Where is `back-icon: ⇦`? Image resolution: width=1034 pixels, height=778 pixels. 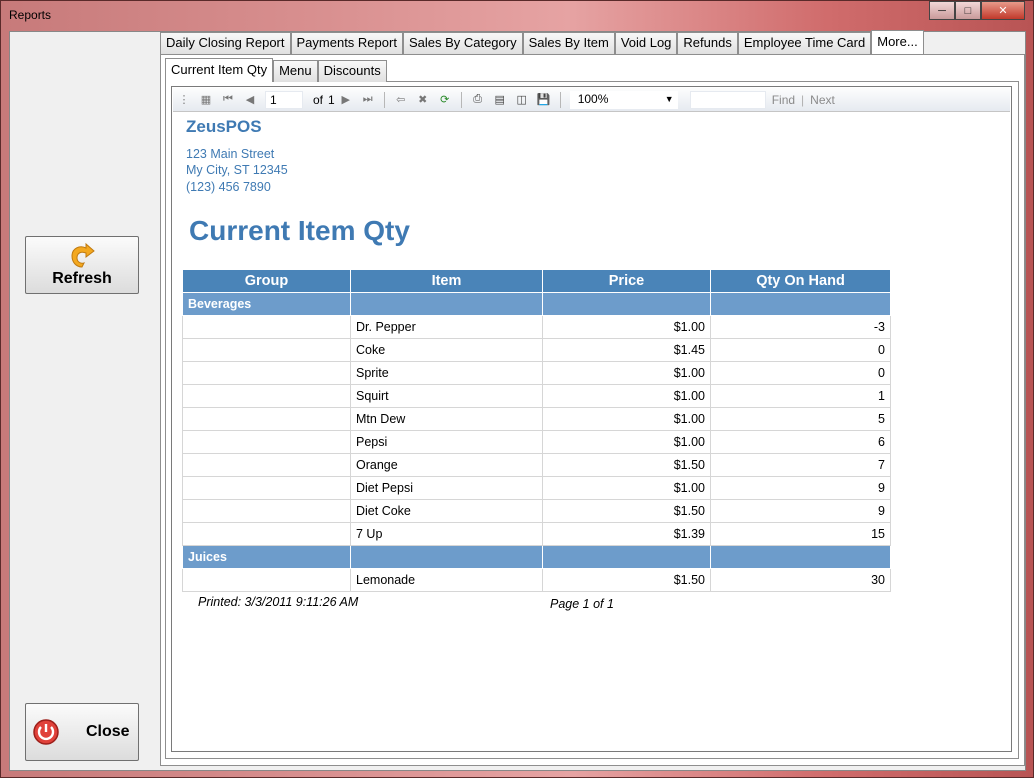
back-icon: ⇦ is located at coordinates (401, 100).